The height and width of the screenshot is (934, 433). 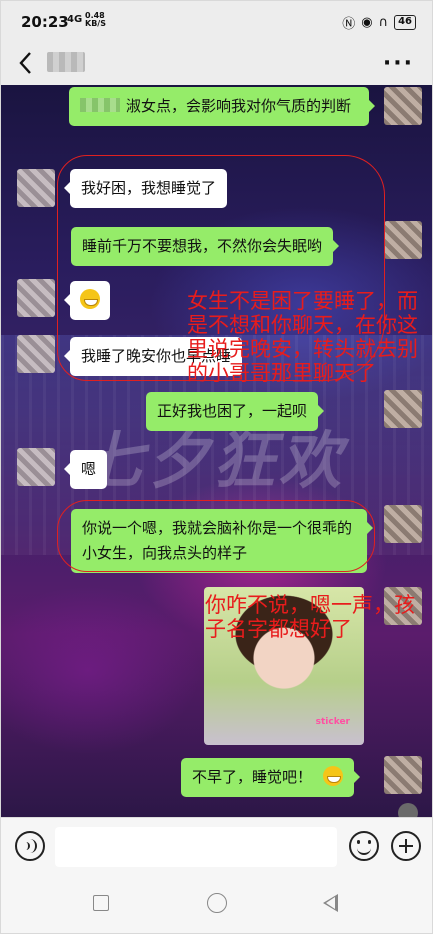 I want to click on circle-icon, so click(x=217, y=903).